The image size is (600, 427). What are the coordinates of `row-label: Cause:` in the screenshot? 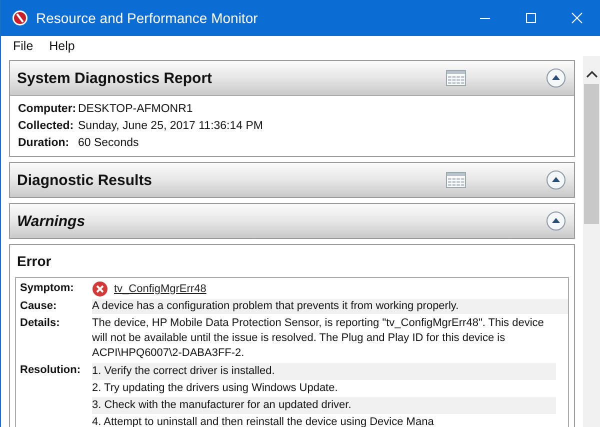 It's located at (38, 306).